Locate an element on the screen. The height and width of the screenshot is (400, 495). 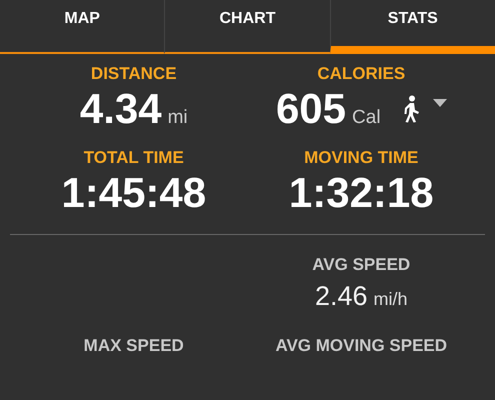
stat-value: 4.34 is located at coordinates (121, 109).